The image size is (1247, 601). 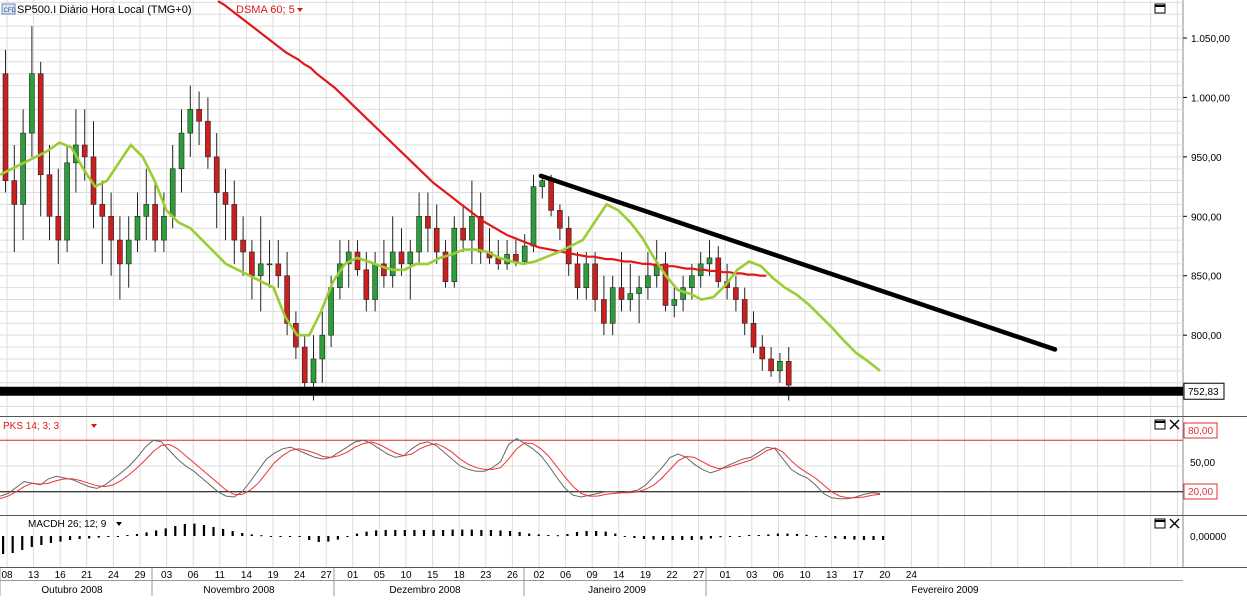 I want to click on price-axis-tick: 950,00, so click(x=1206, y=158).